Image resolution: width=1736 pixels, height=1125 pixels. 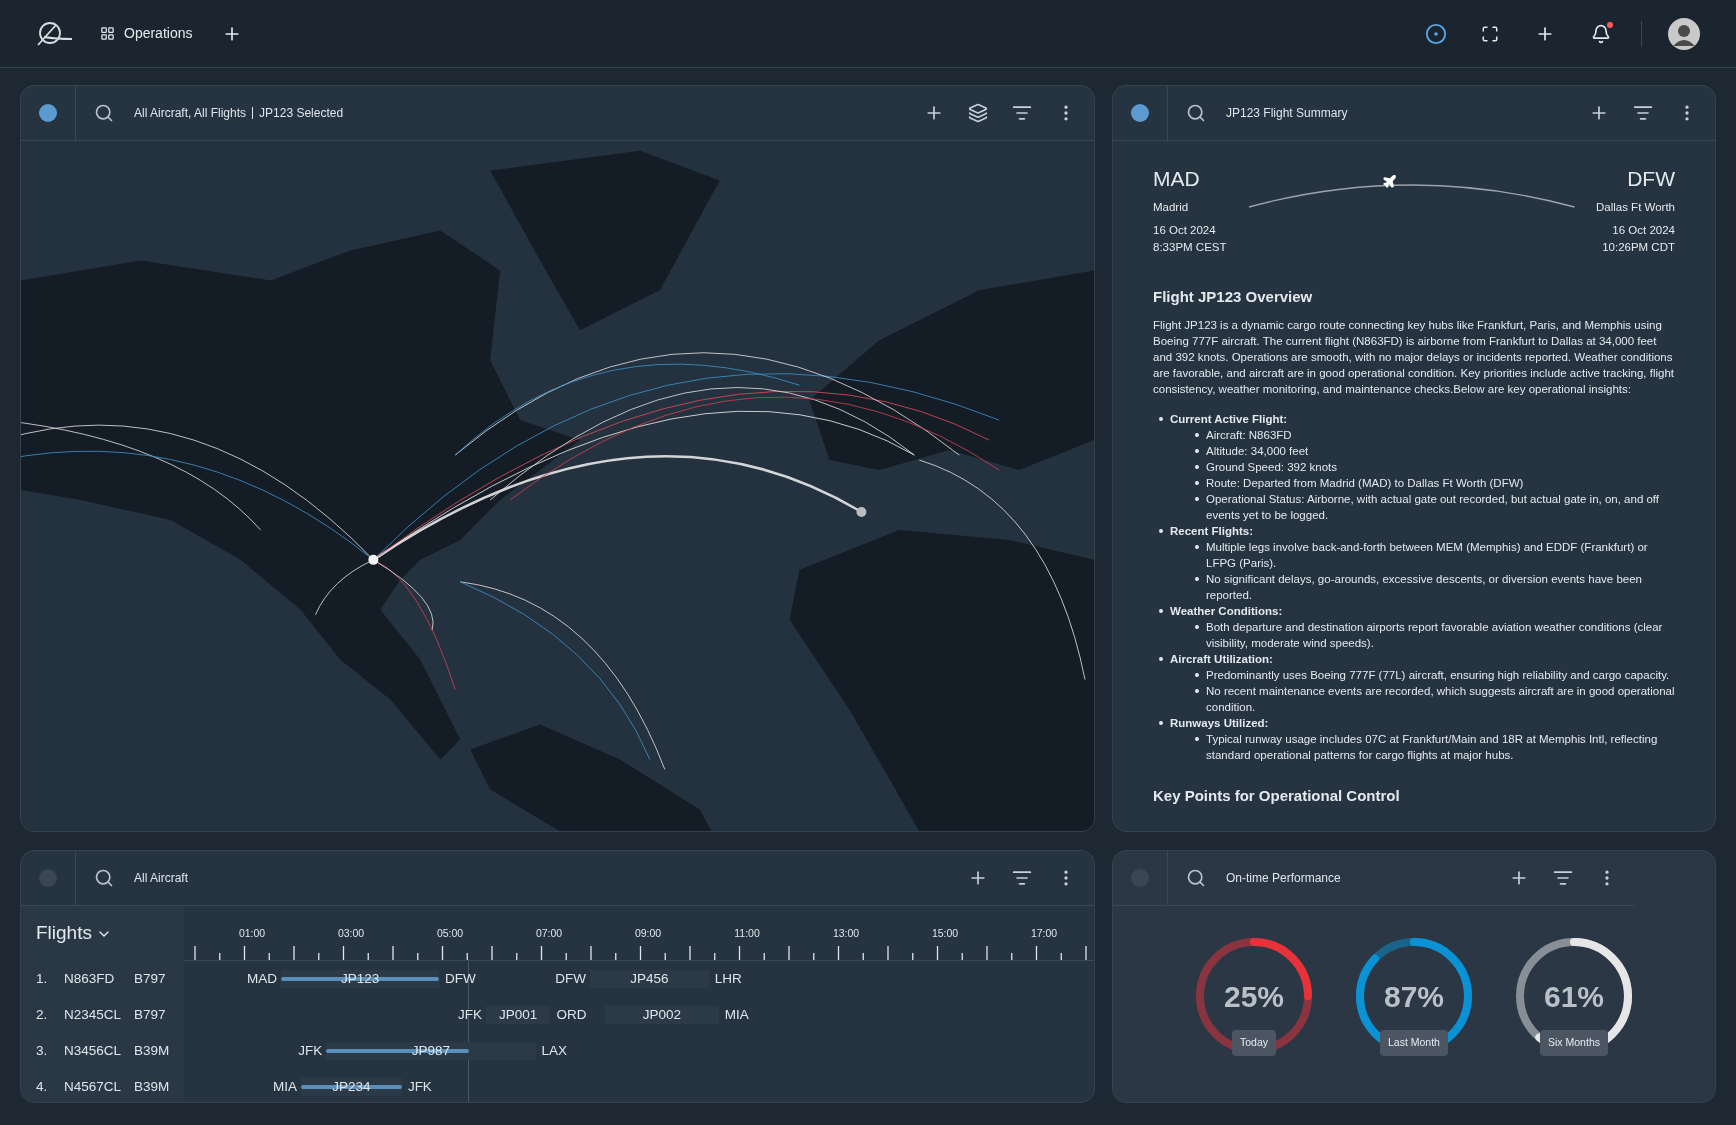 I want to click on flight-number: JP234, so click(x=351, y=1086).